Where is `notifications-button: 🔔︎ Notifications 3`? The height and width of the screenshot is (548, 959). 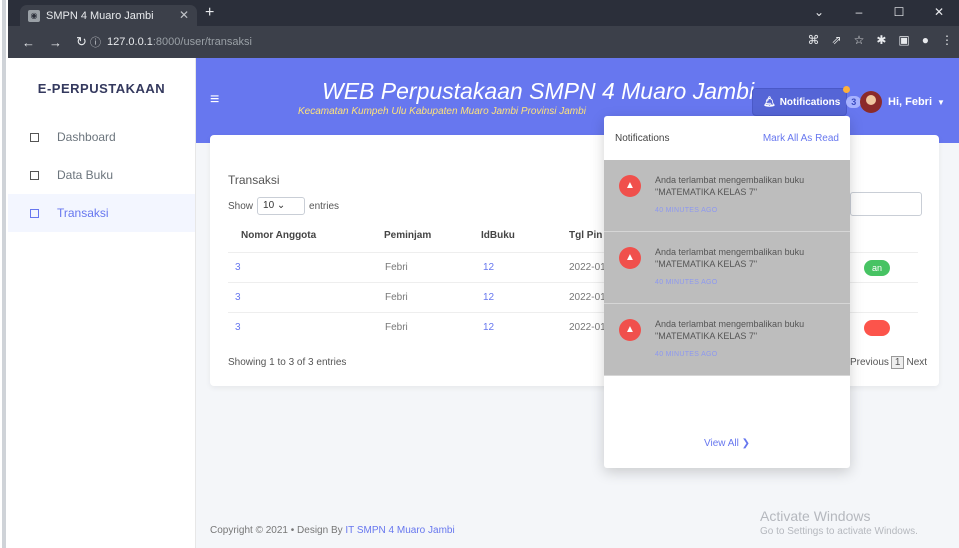
notifications-button: 🔔︎ Notifications 3 is located at coordinates (807, 101).